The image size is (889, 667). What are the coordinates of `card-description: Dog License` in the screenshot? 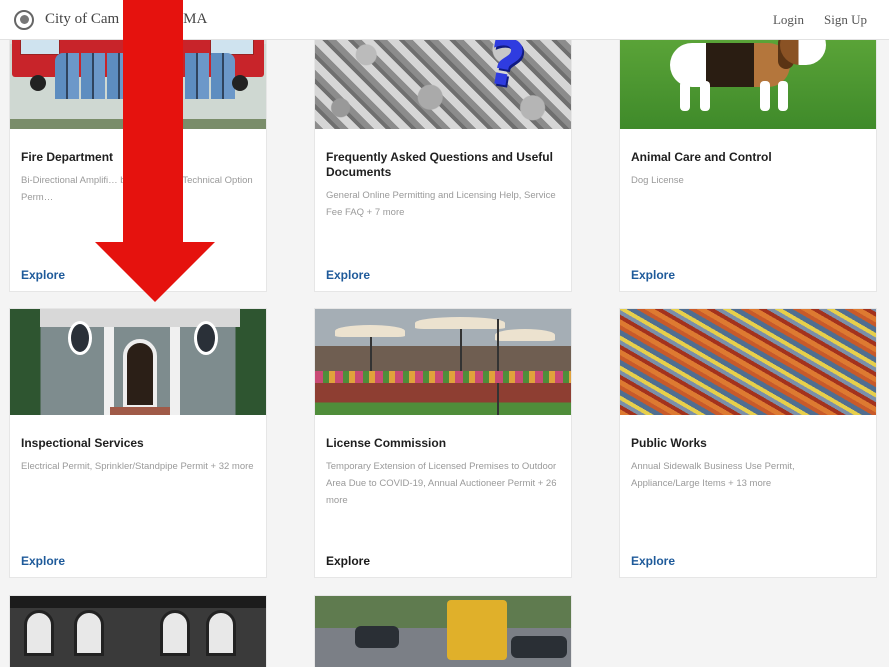 It's located at (657, 180).